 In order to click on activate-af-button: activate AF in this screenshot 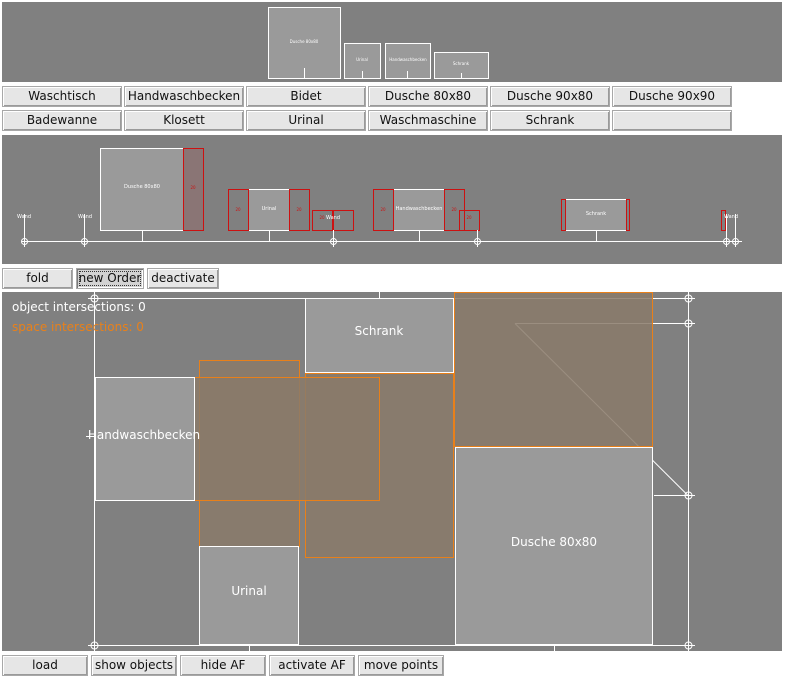, I will do `click(312, 665)`.